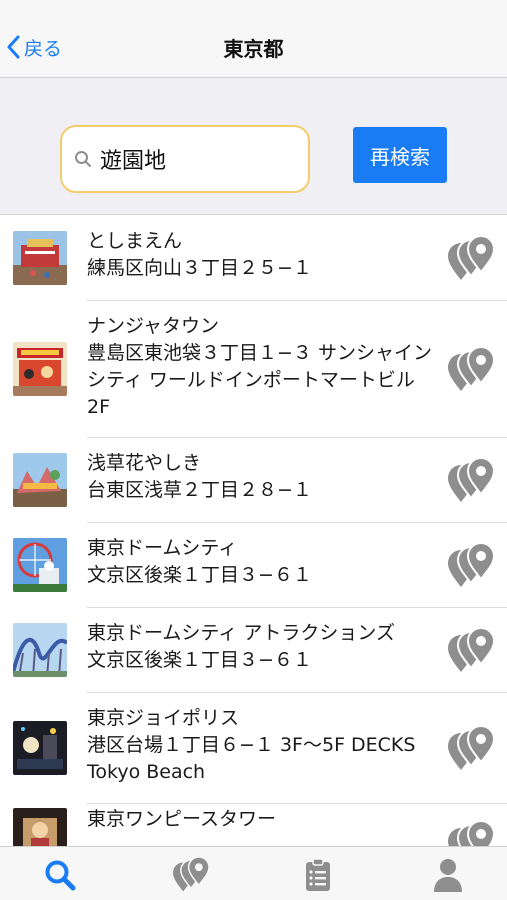 This screenshot has height=900, width=507. What do you see at coordinates (259, 255) in the screenshot?
I see `result-text: としまえん練馬区向山３丁目２５−１` at bounding box center [259, 255].